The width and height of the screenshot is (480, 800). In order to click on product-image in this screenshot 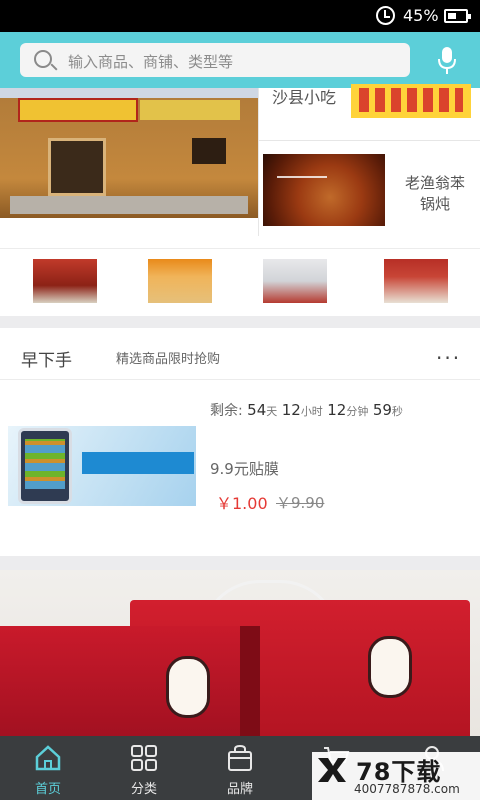, I will do `click(102, 466)`.